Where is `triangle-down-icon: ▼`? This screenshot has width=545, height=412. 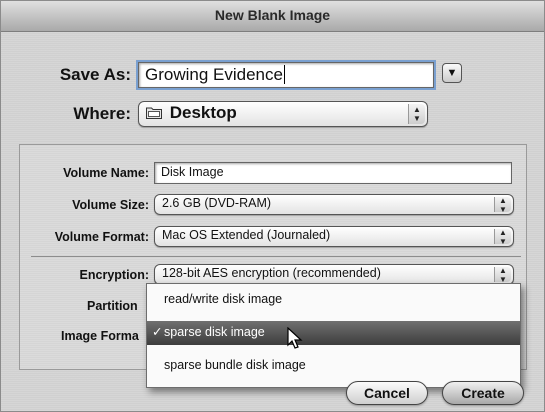
triangle-down-icon: ▼ is located at coordinates (452, 73).